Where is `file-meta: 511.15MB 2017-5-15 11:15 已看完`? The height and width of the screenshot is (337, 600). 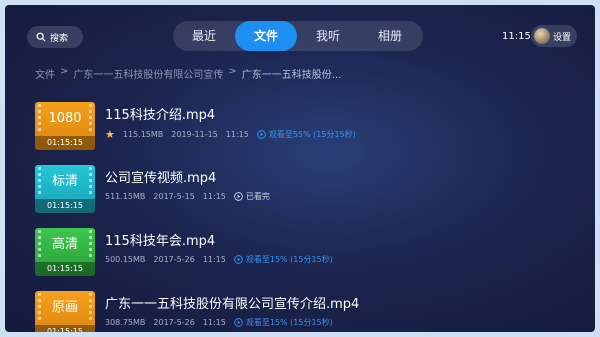 file-meta: 511.15MB 2017-5-15 11:15 已看完 is located at coordinates (187, 196).